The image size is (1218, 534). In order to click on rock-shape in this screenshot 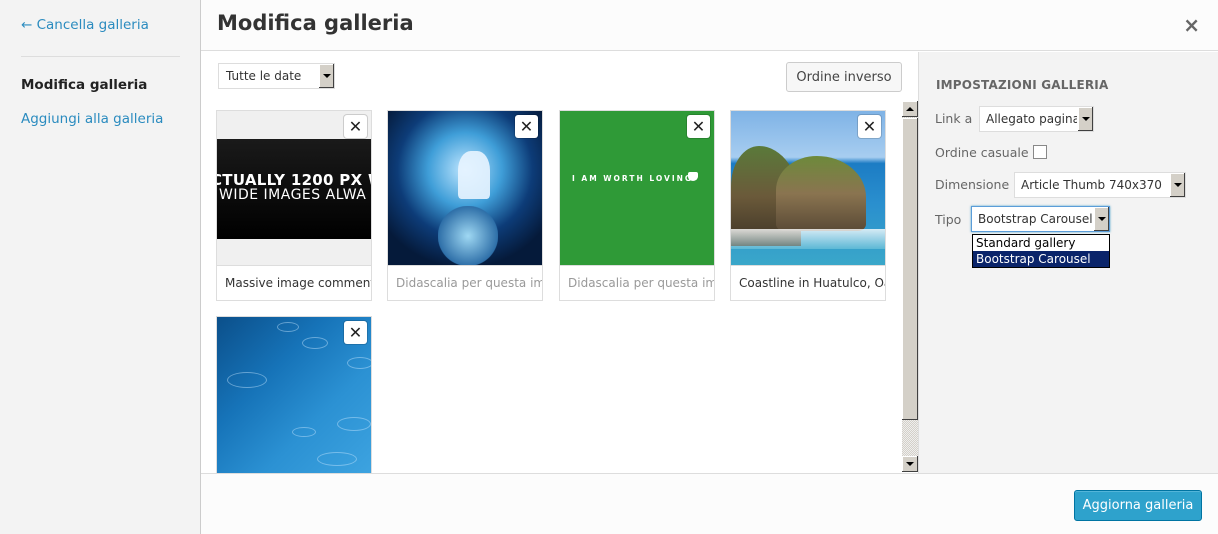, I will do `click(821, 193)`.